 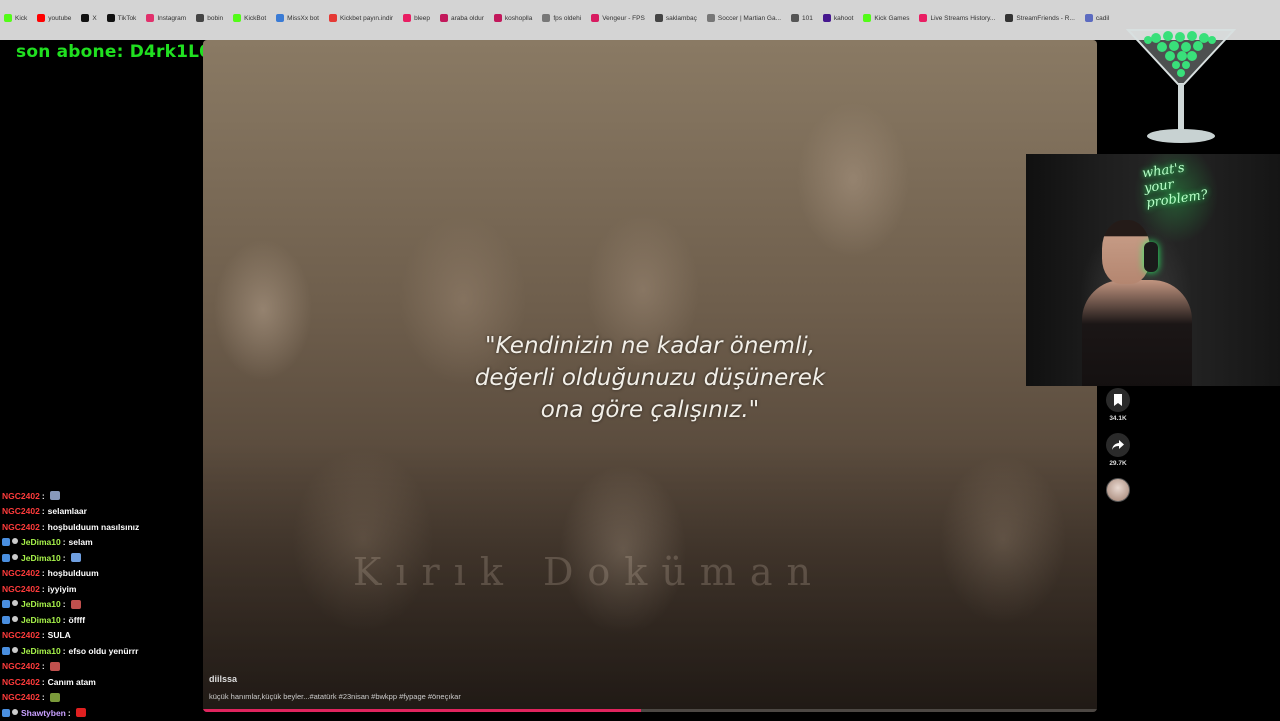 What do you see at coordinates (249, 18) in the screenshot?
I see `bookmark-item: KickBot` at bounding box center [249, 18].